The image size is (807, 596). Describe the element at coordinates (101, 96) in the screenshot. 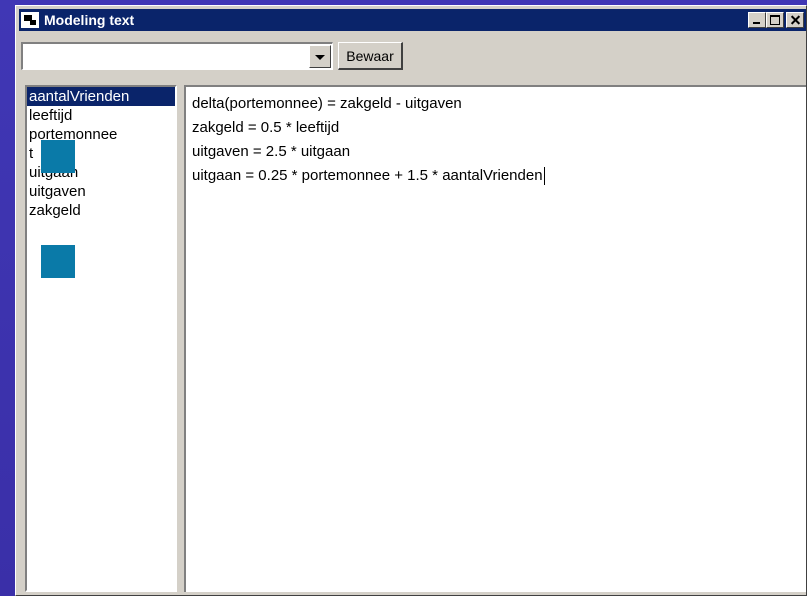

I see `list-item: aantalVrienden` at that location.